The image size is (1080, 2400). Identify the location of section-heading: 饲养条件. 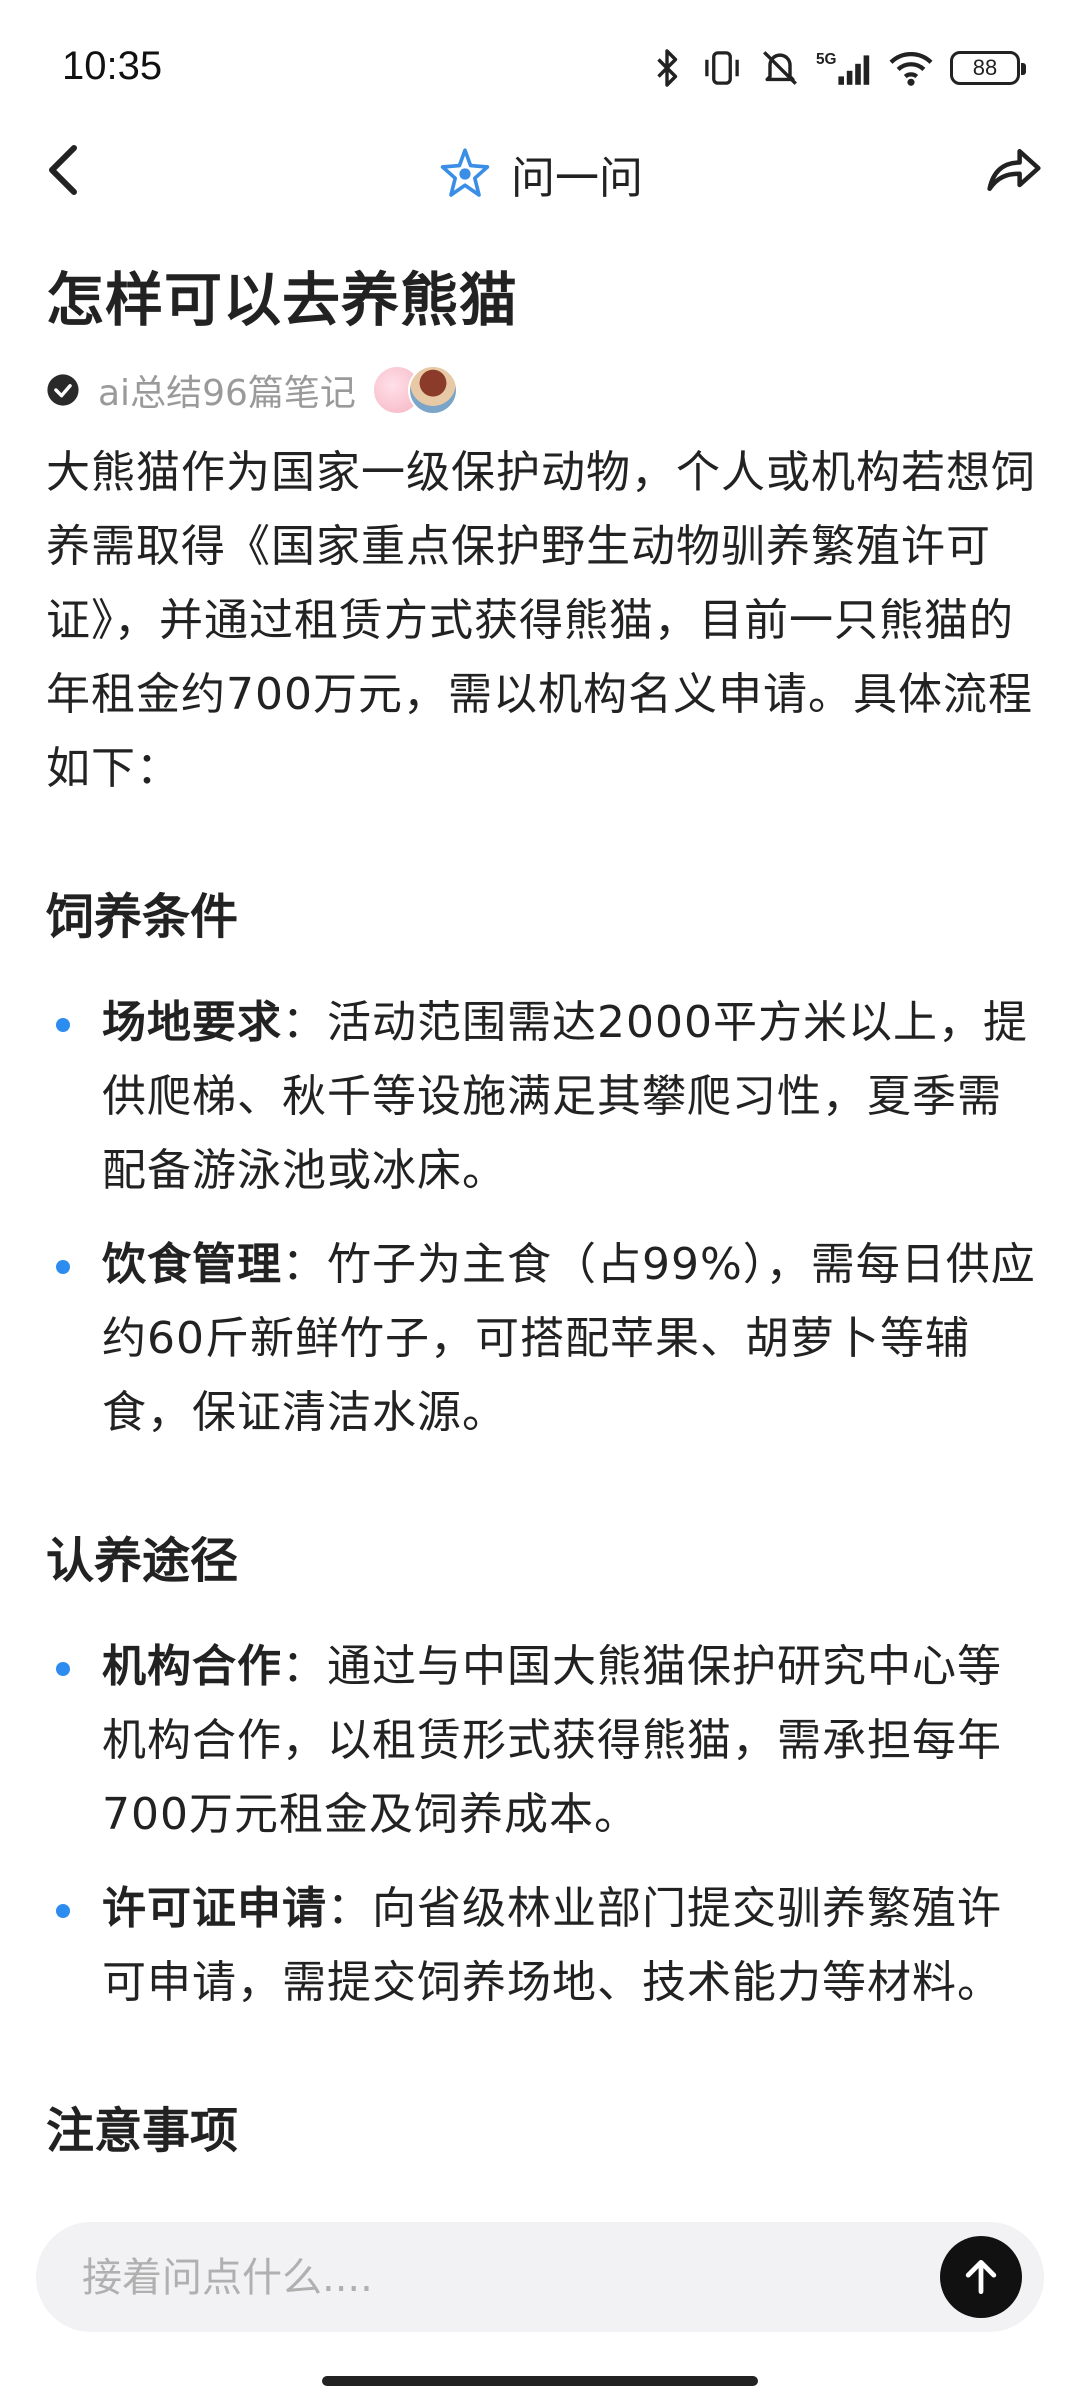
(142, 917).